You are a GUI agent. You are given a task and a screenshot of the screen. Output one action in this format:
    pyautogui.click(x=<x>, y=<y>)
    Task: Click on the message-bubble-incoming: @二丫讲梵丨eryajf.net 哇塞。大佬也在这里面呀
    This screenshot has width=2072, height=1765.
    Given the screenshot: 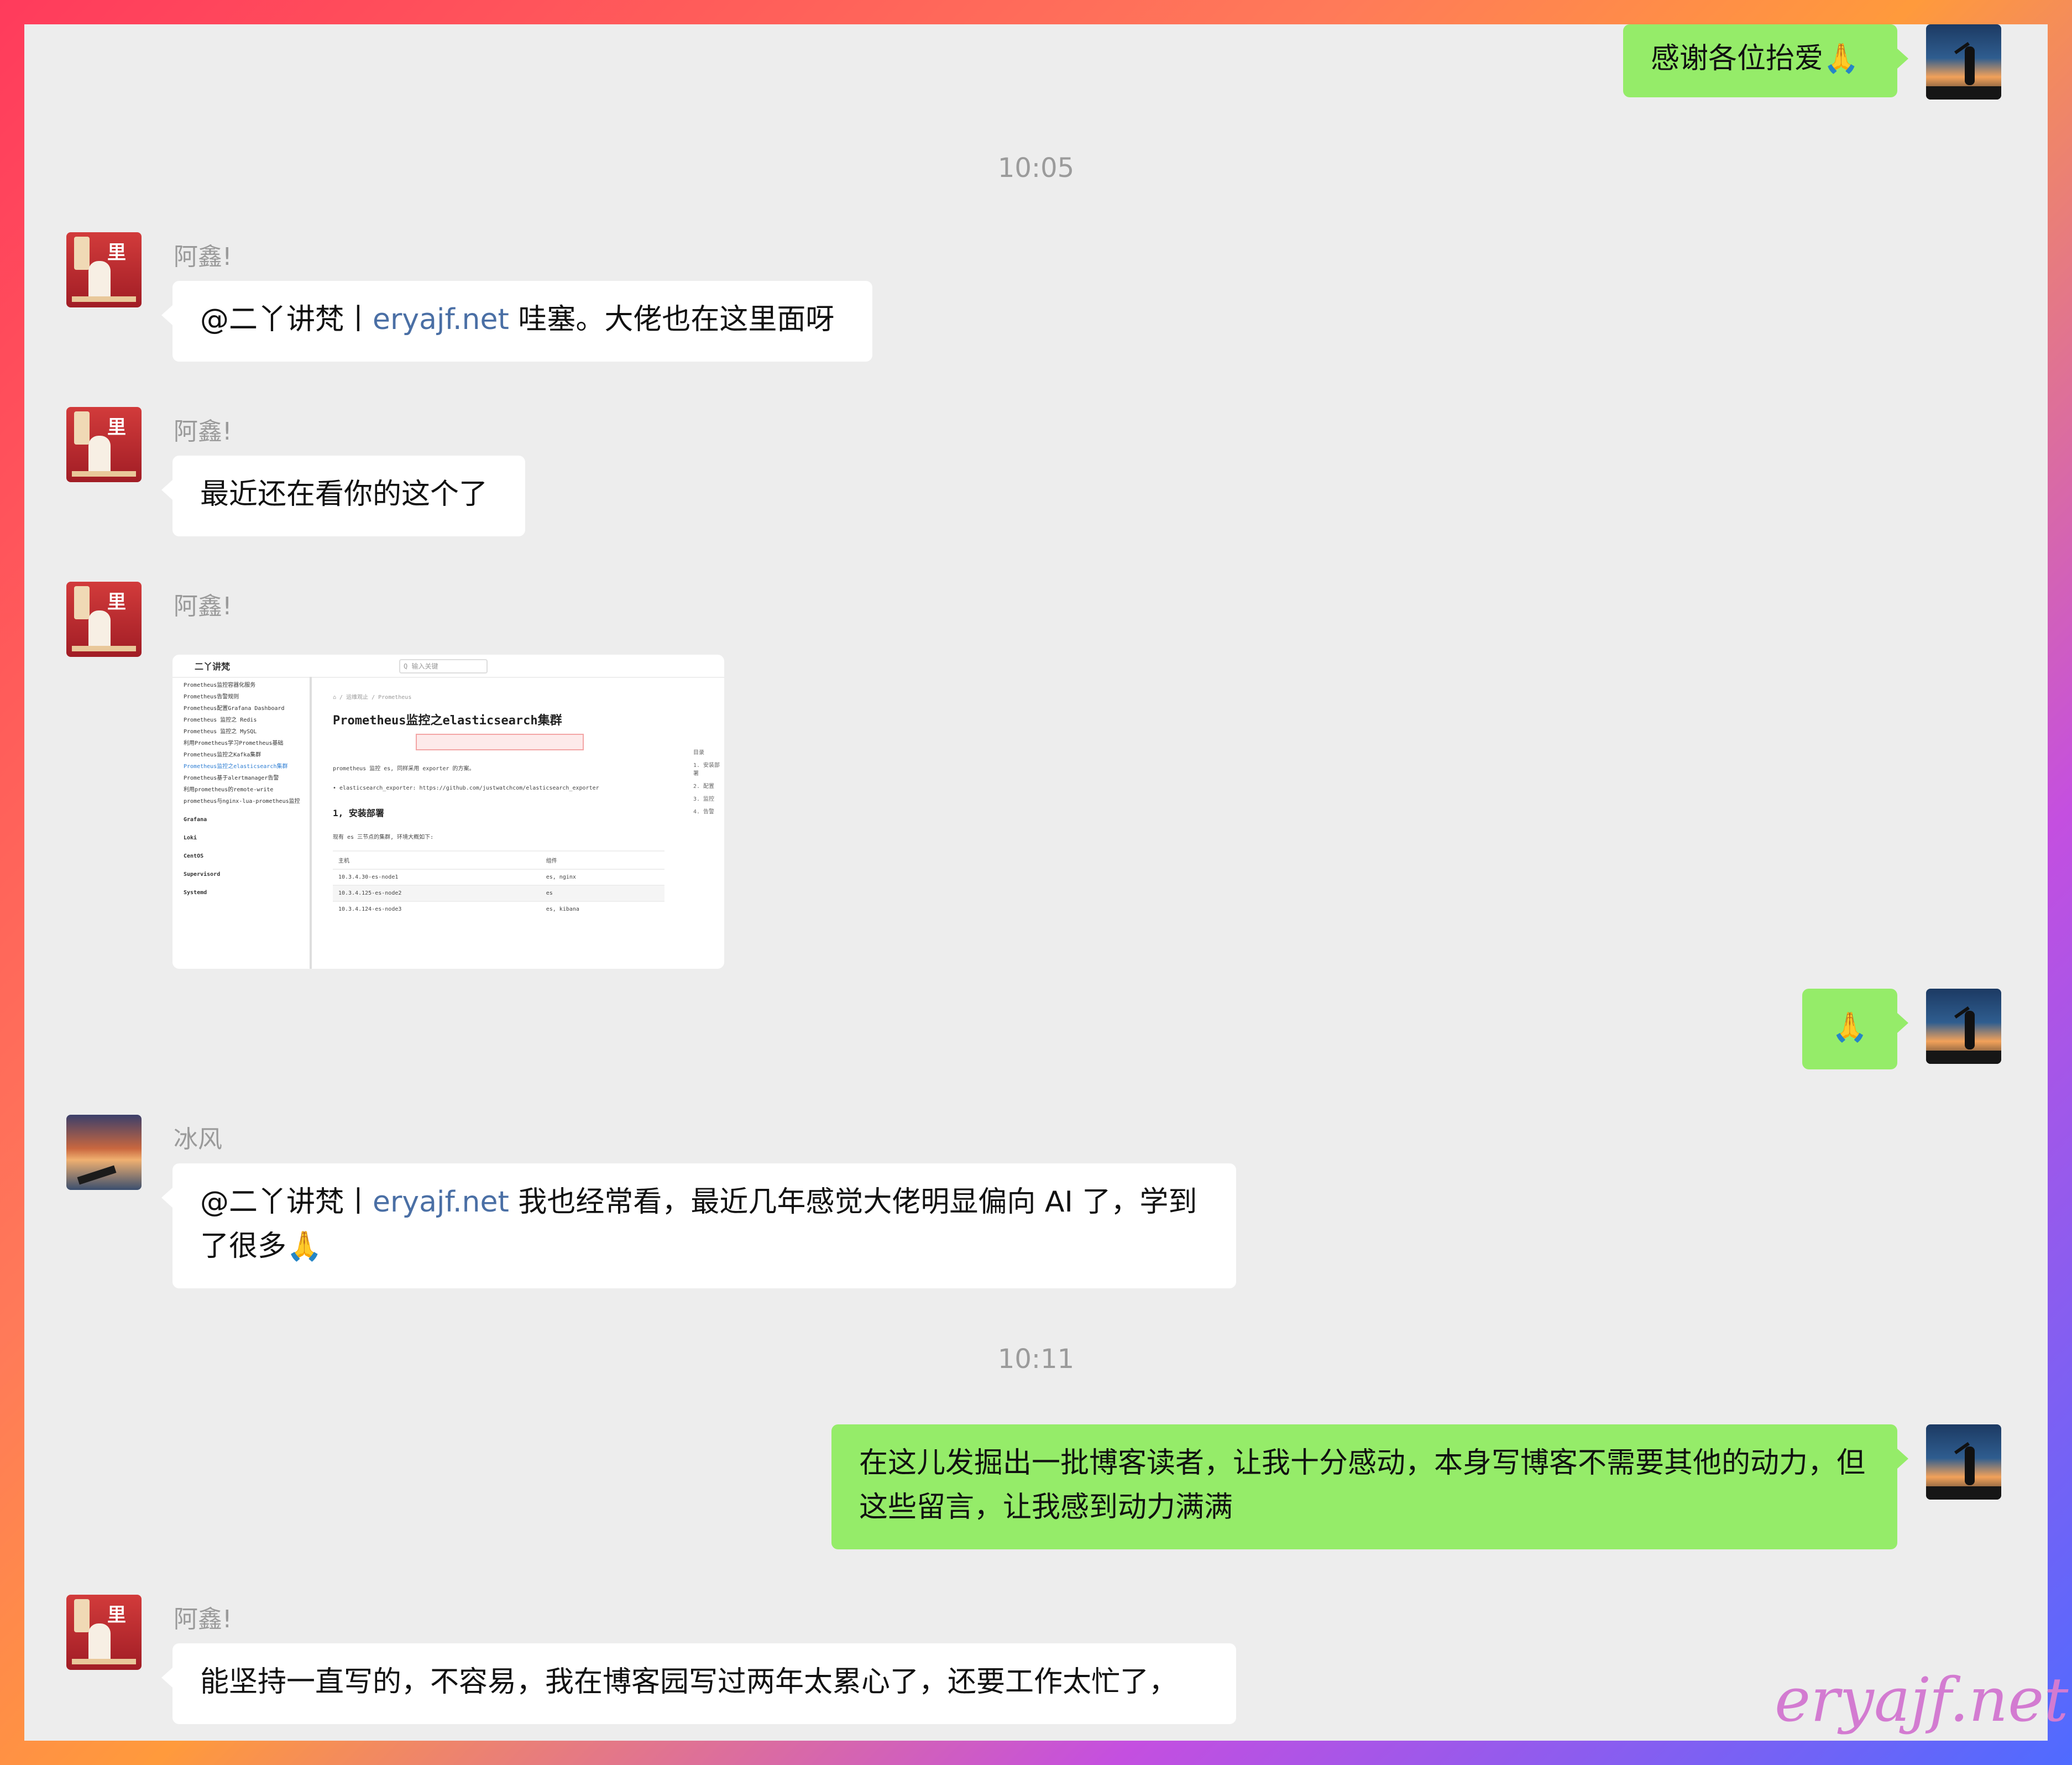 What is the action you would take?
    pyautogui.click(x=516, y=322)
    